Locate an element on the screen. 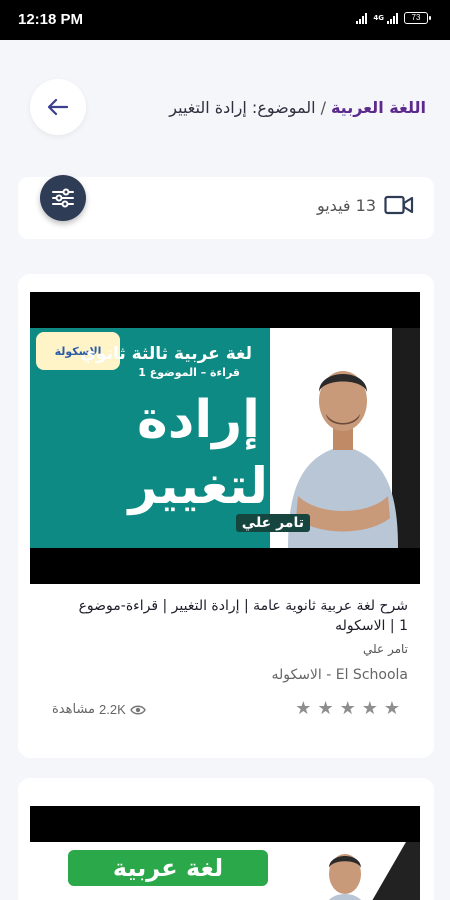 Image resolution: width=450 pixels, height=900 pixels. status-bar: 12:18 PM 4G 73 is located at coordinates (225, 20).